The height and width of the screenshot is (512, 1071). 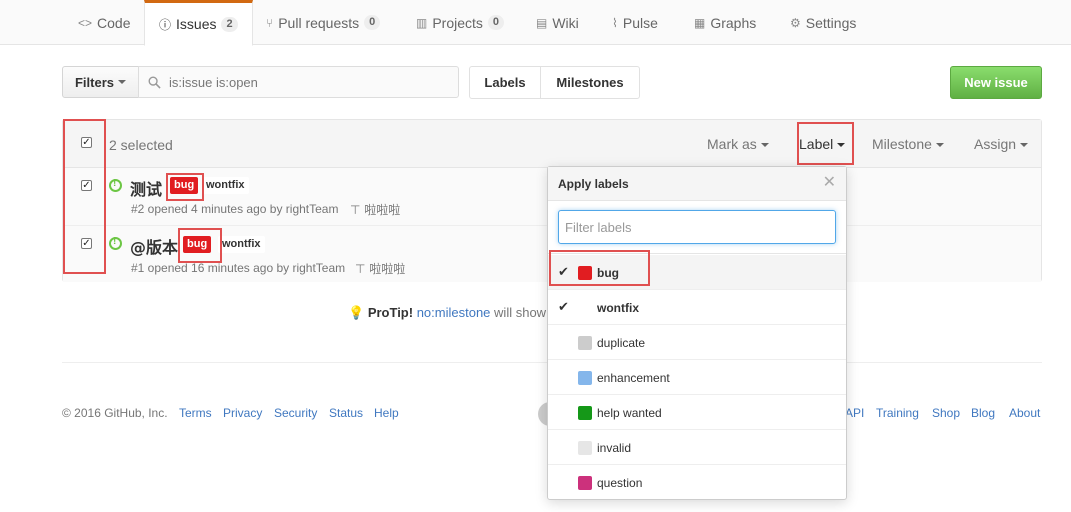 I want to click on pulse-icon: ⌇, so click(x=615, y=22).